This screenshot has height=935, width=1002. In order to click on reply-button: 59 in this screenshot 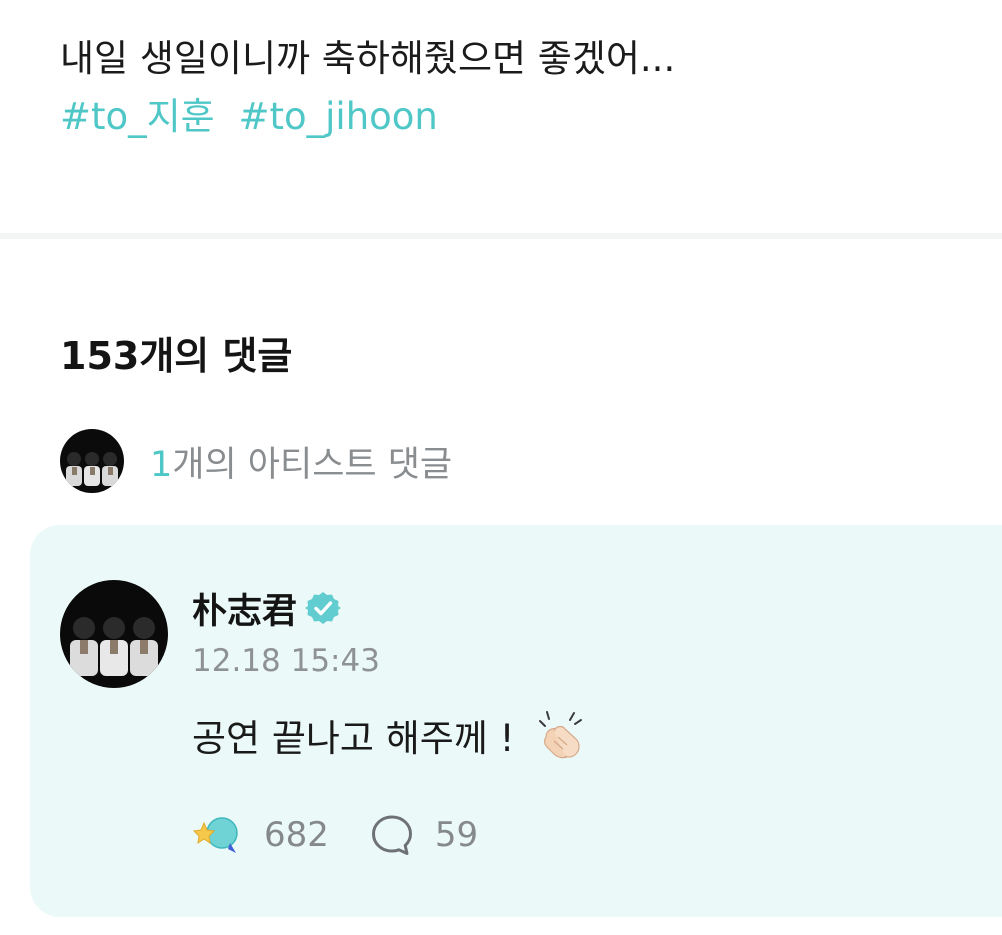, I will do `click(423, 835)`.